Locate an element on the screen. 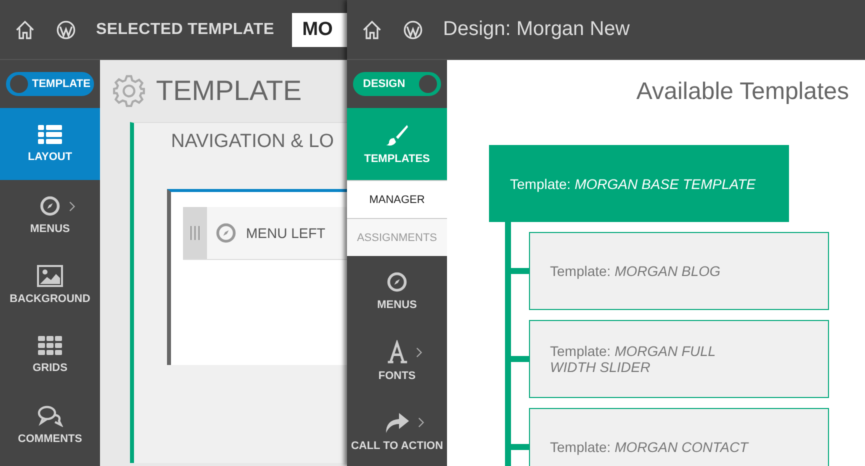  sidebar-item: FONTS is located at coordinates (397, 361).